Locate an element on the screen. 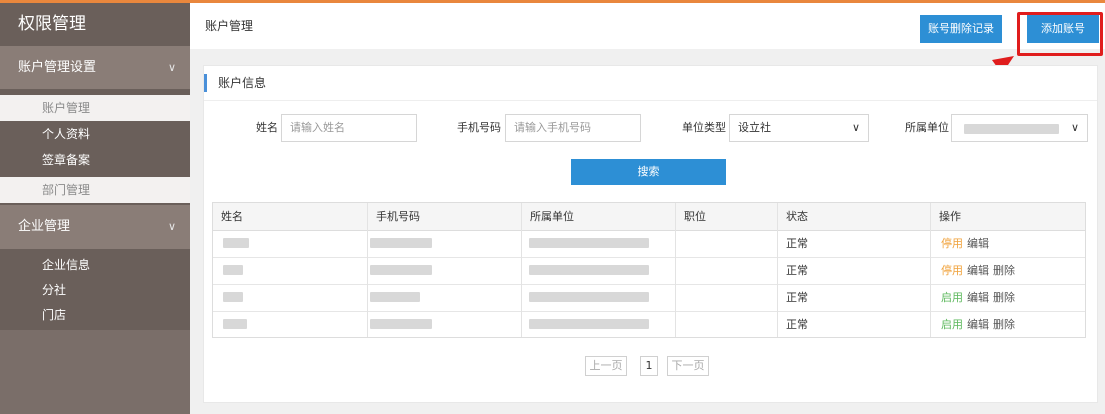  column-header-actions: 操作 is located at coordinates (950, 216).